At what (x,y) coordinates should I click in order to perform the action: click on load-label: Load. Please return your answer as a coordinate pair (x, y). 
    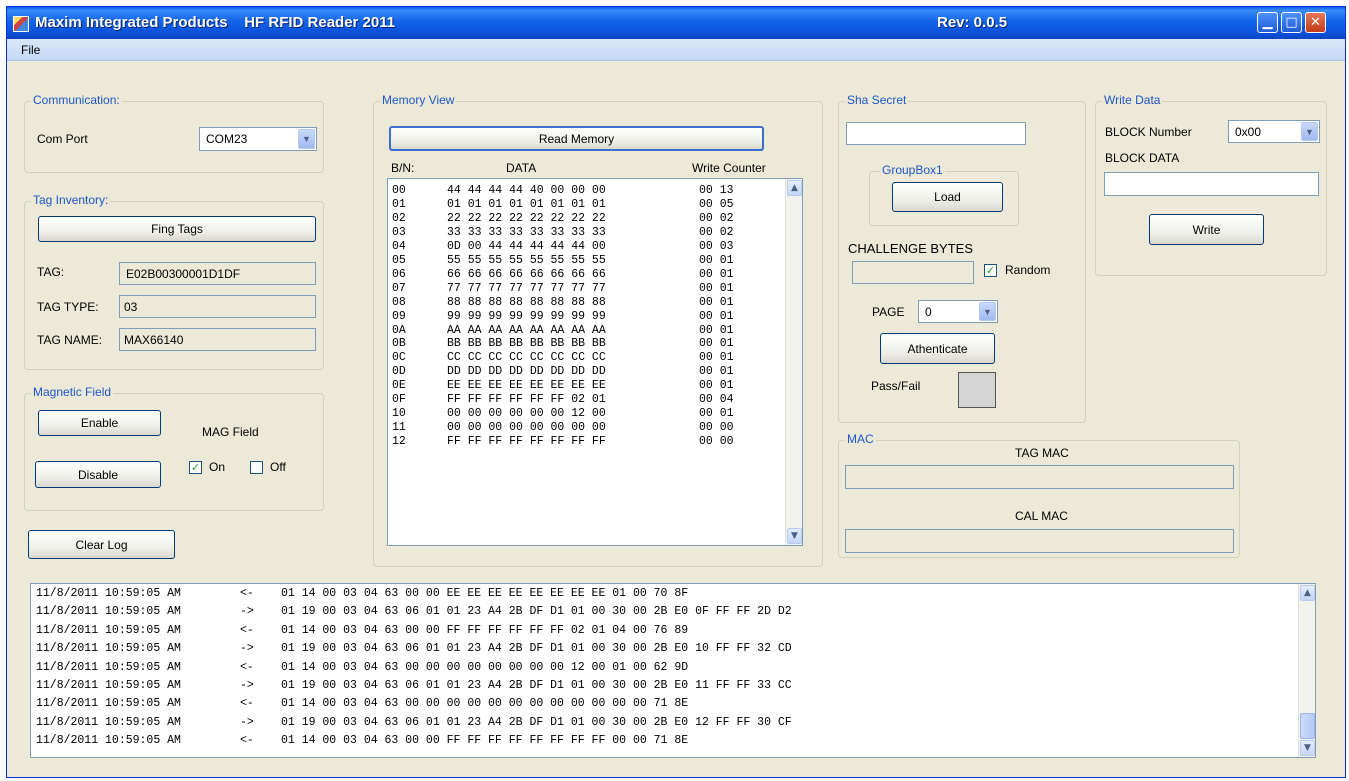
    Looking at the image, I should click on (947, 197).